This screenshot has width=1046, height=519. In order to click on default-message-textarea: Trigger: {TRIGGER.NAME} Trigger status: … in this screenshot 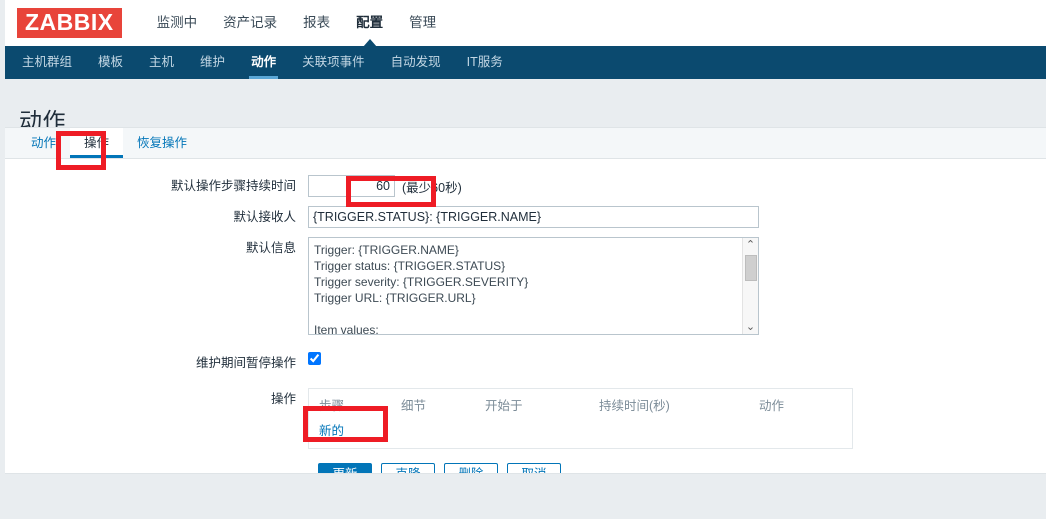, I will do `click(533, 286)`.